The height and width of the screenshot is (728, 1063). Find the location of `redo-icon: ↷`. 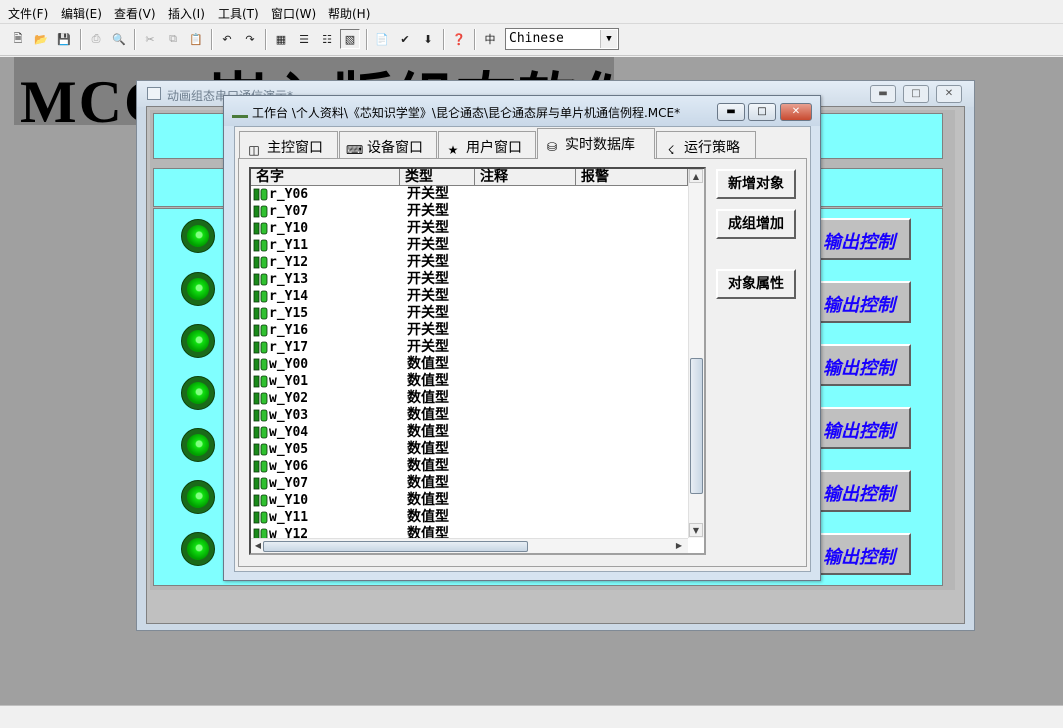

redo-icon: ↷ is located at coordinates (250, 39).